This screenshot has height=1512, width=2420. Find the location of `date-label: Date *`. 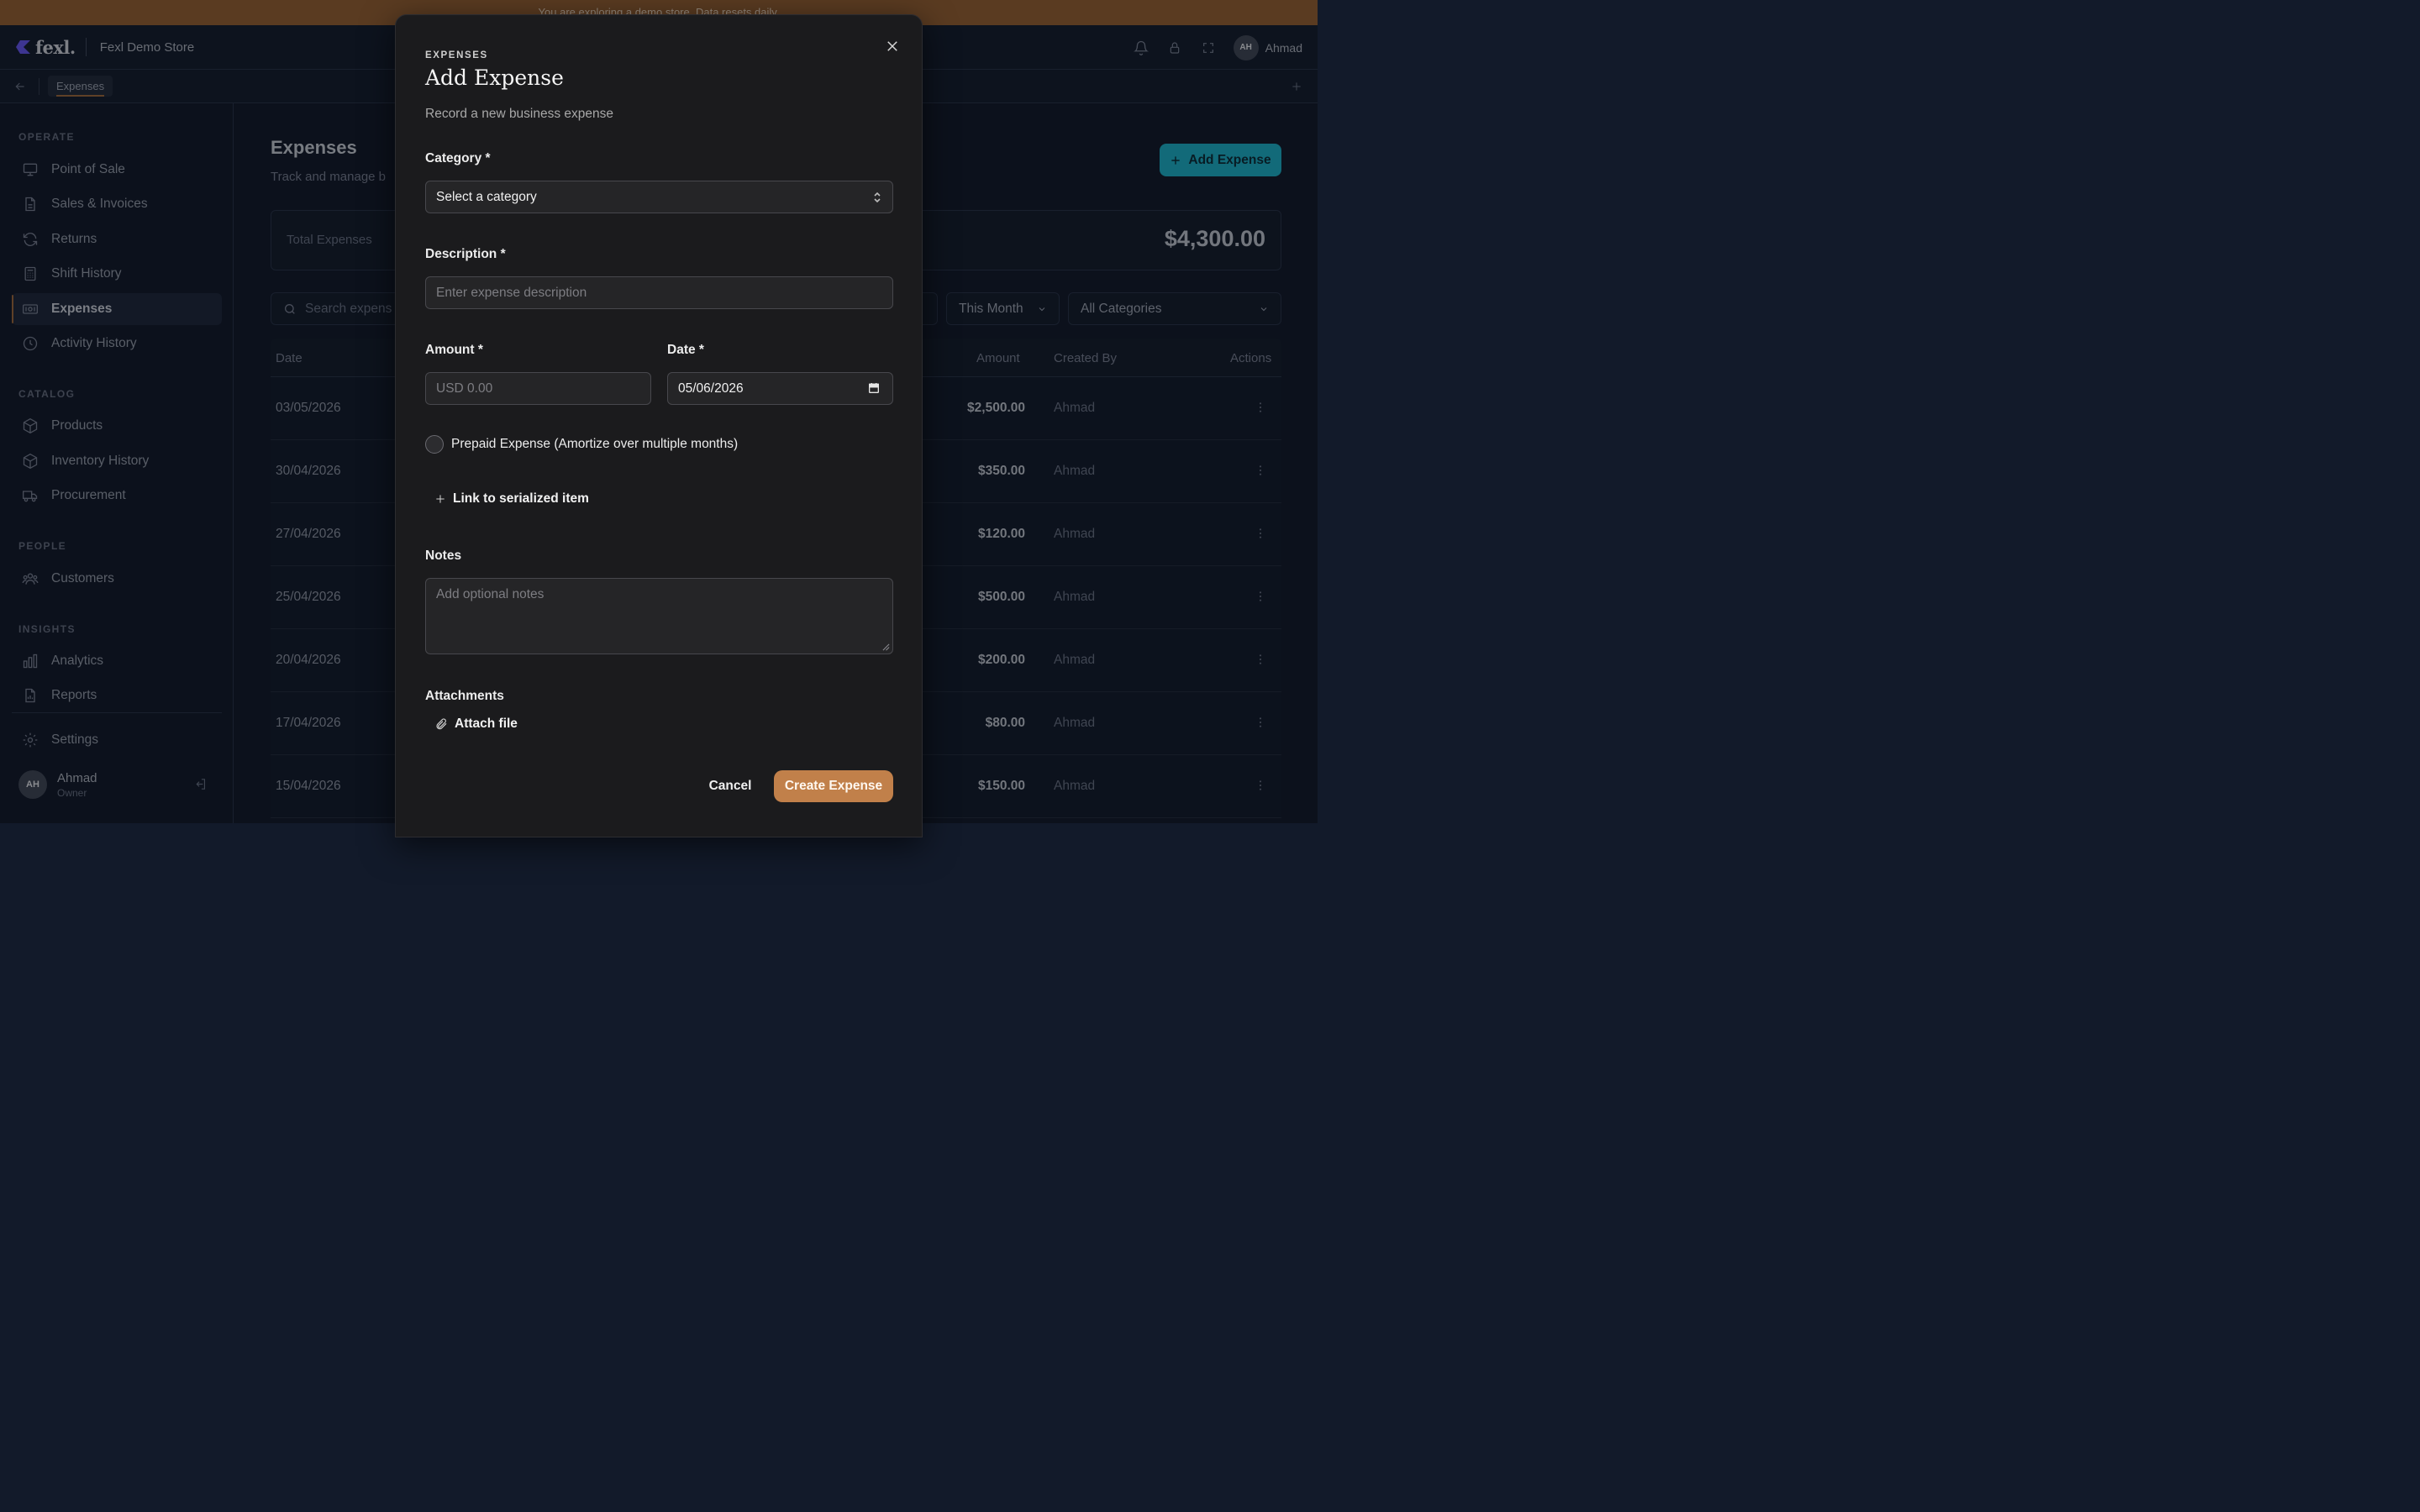

date-label: Date * is located at coordinates (686, 350).